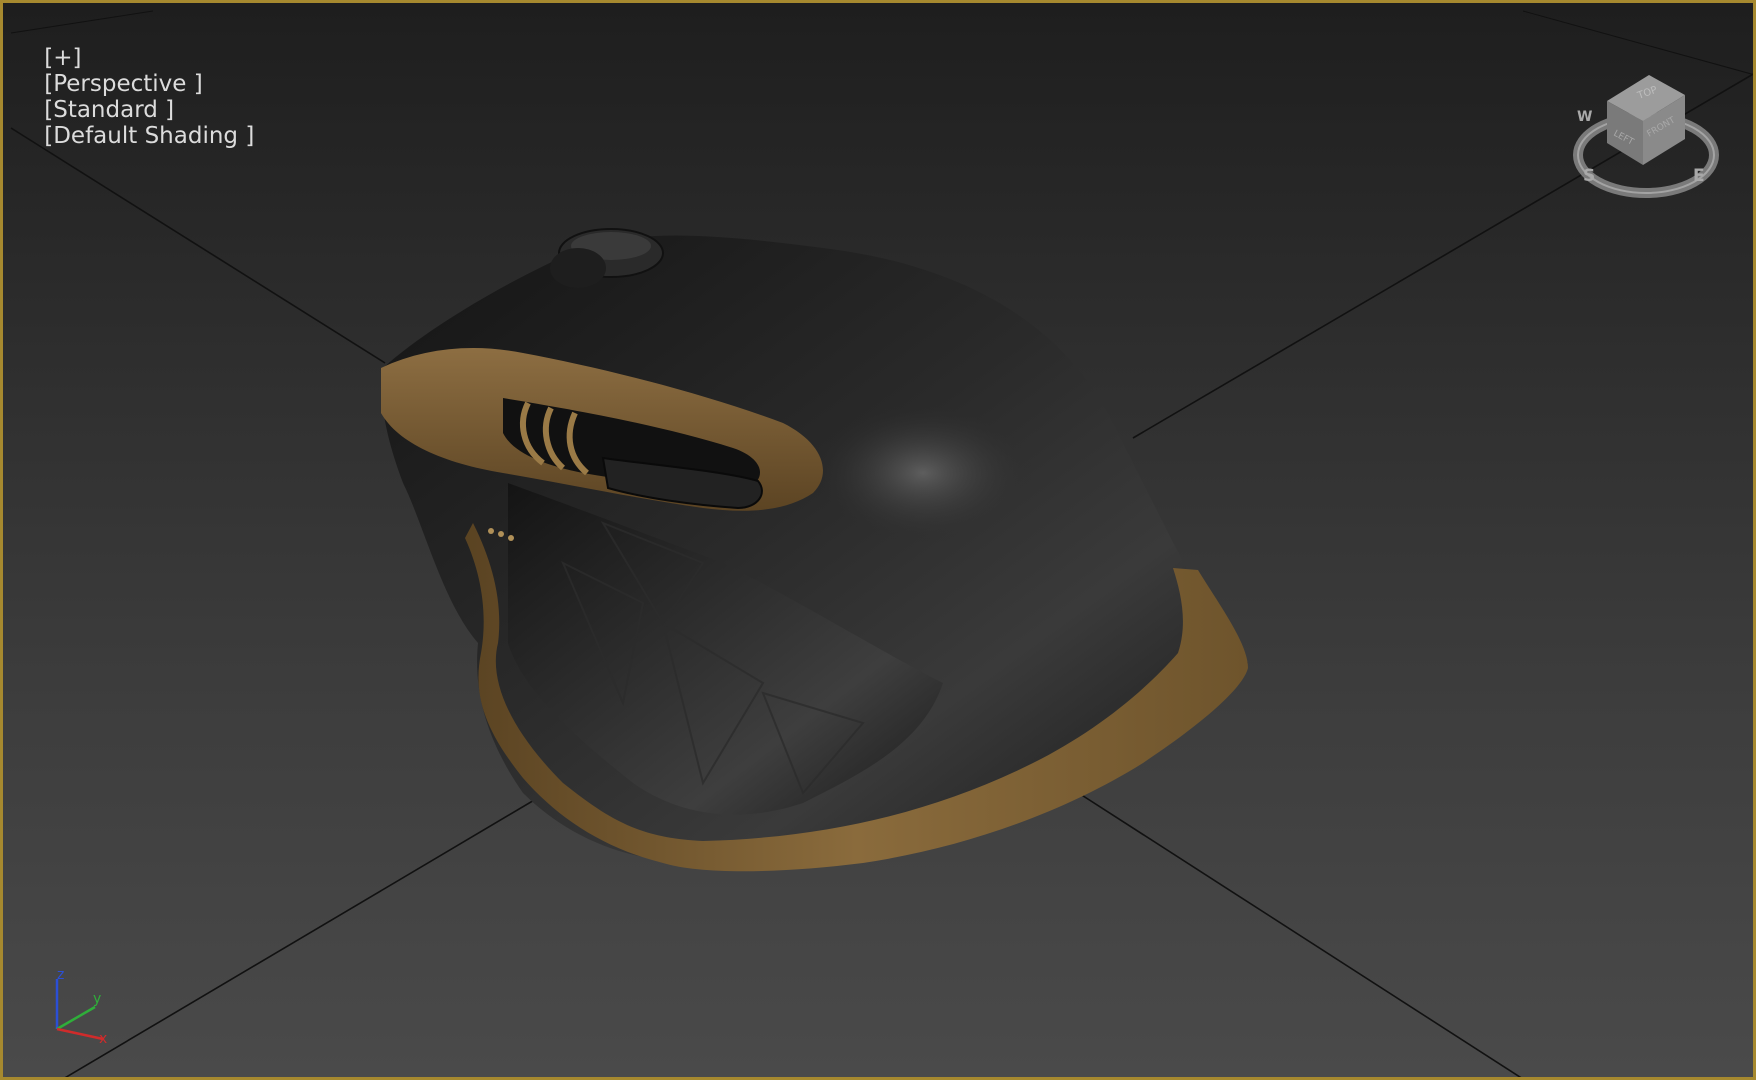 Image resolution: width=1756 pixels, height=1080 pixels. I want to click on viewport-shading-menu: [Default Shading ], so click(149, 136).